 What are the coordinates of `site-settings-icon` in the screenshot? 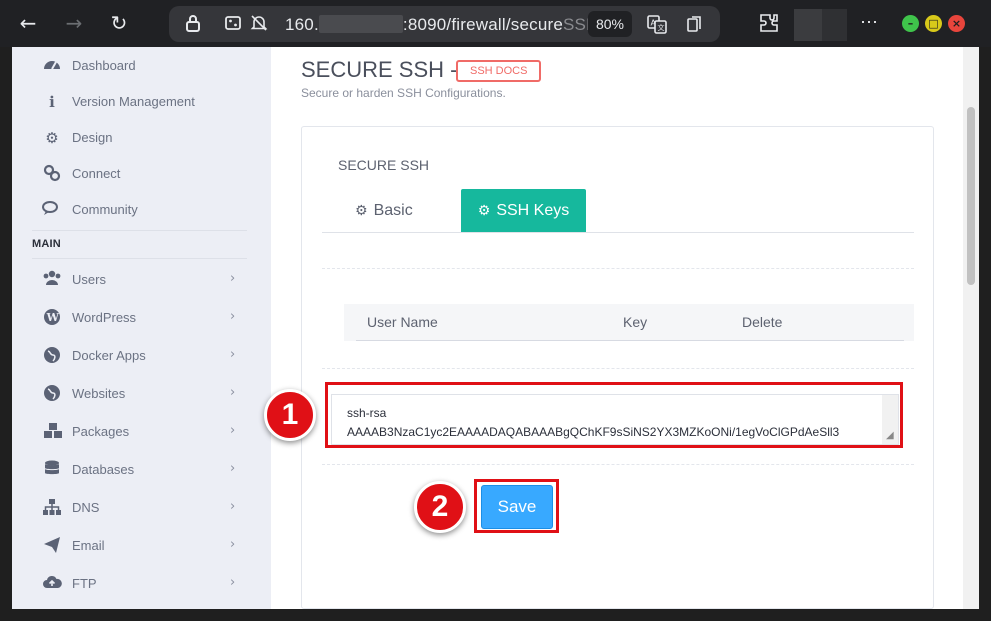 It's located at (233, 24).